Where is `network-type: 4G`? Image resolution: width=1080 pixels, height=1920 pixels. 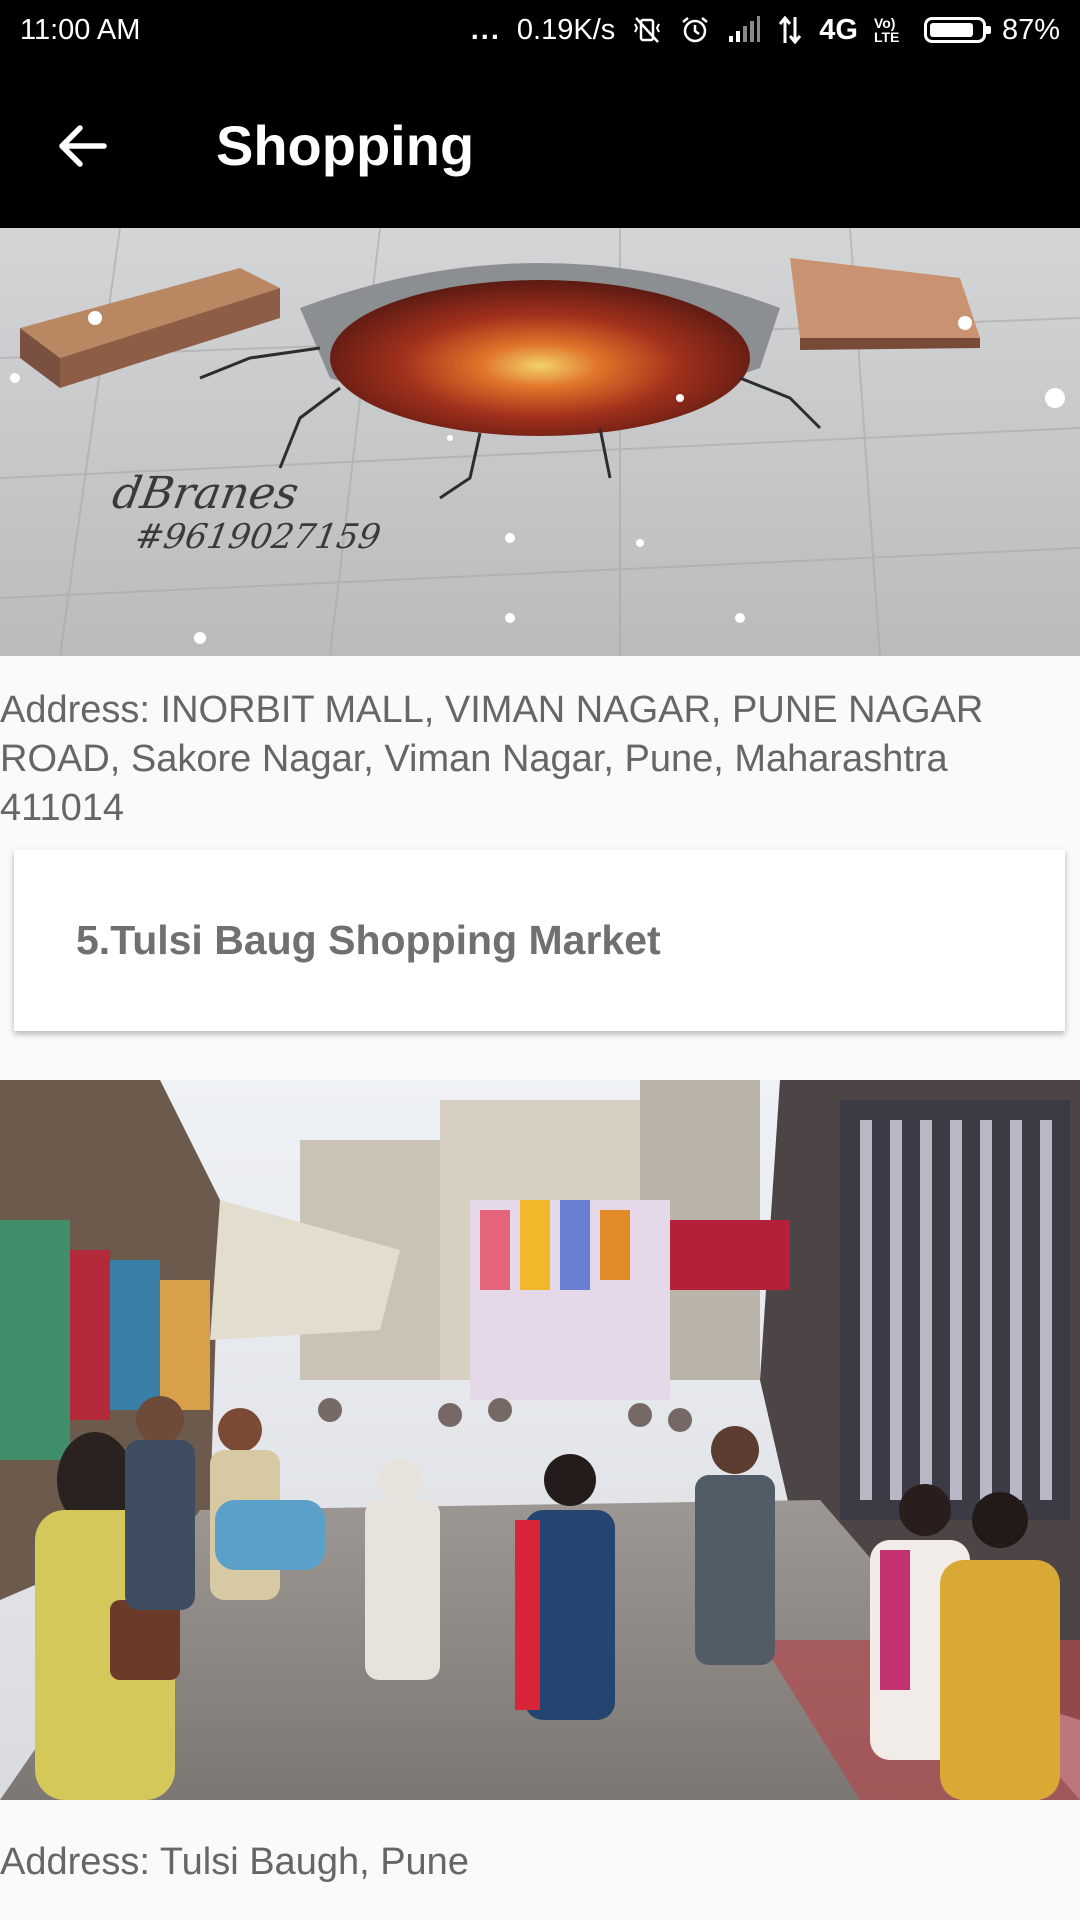 network-type: 4G is located at coordinates (838, 29).